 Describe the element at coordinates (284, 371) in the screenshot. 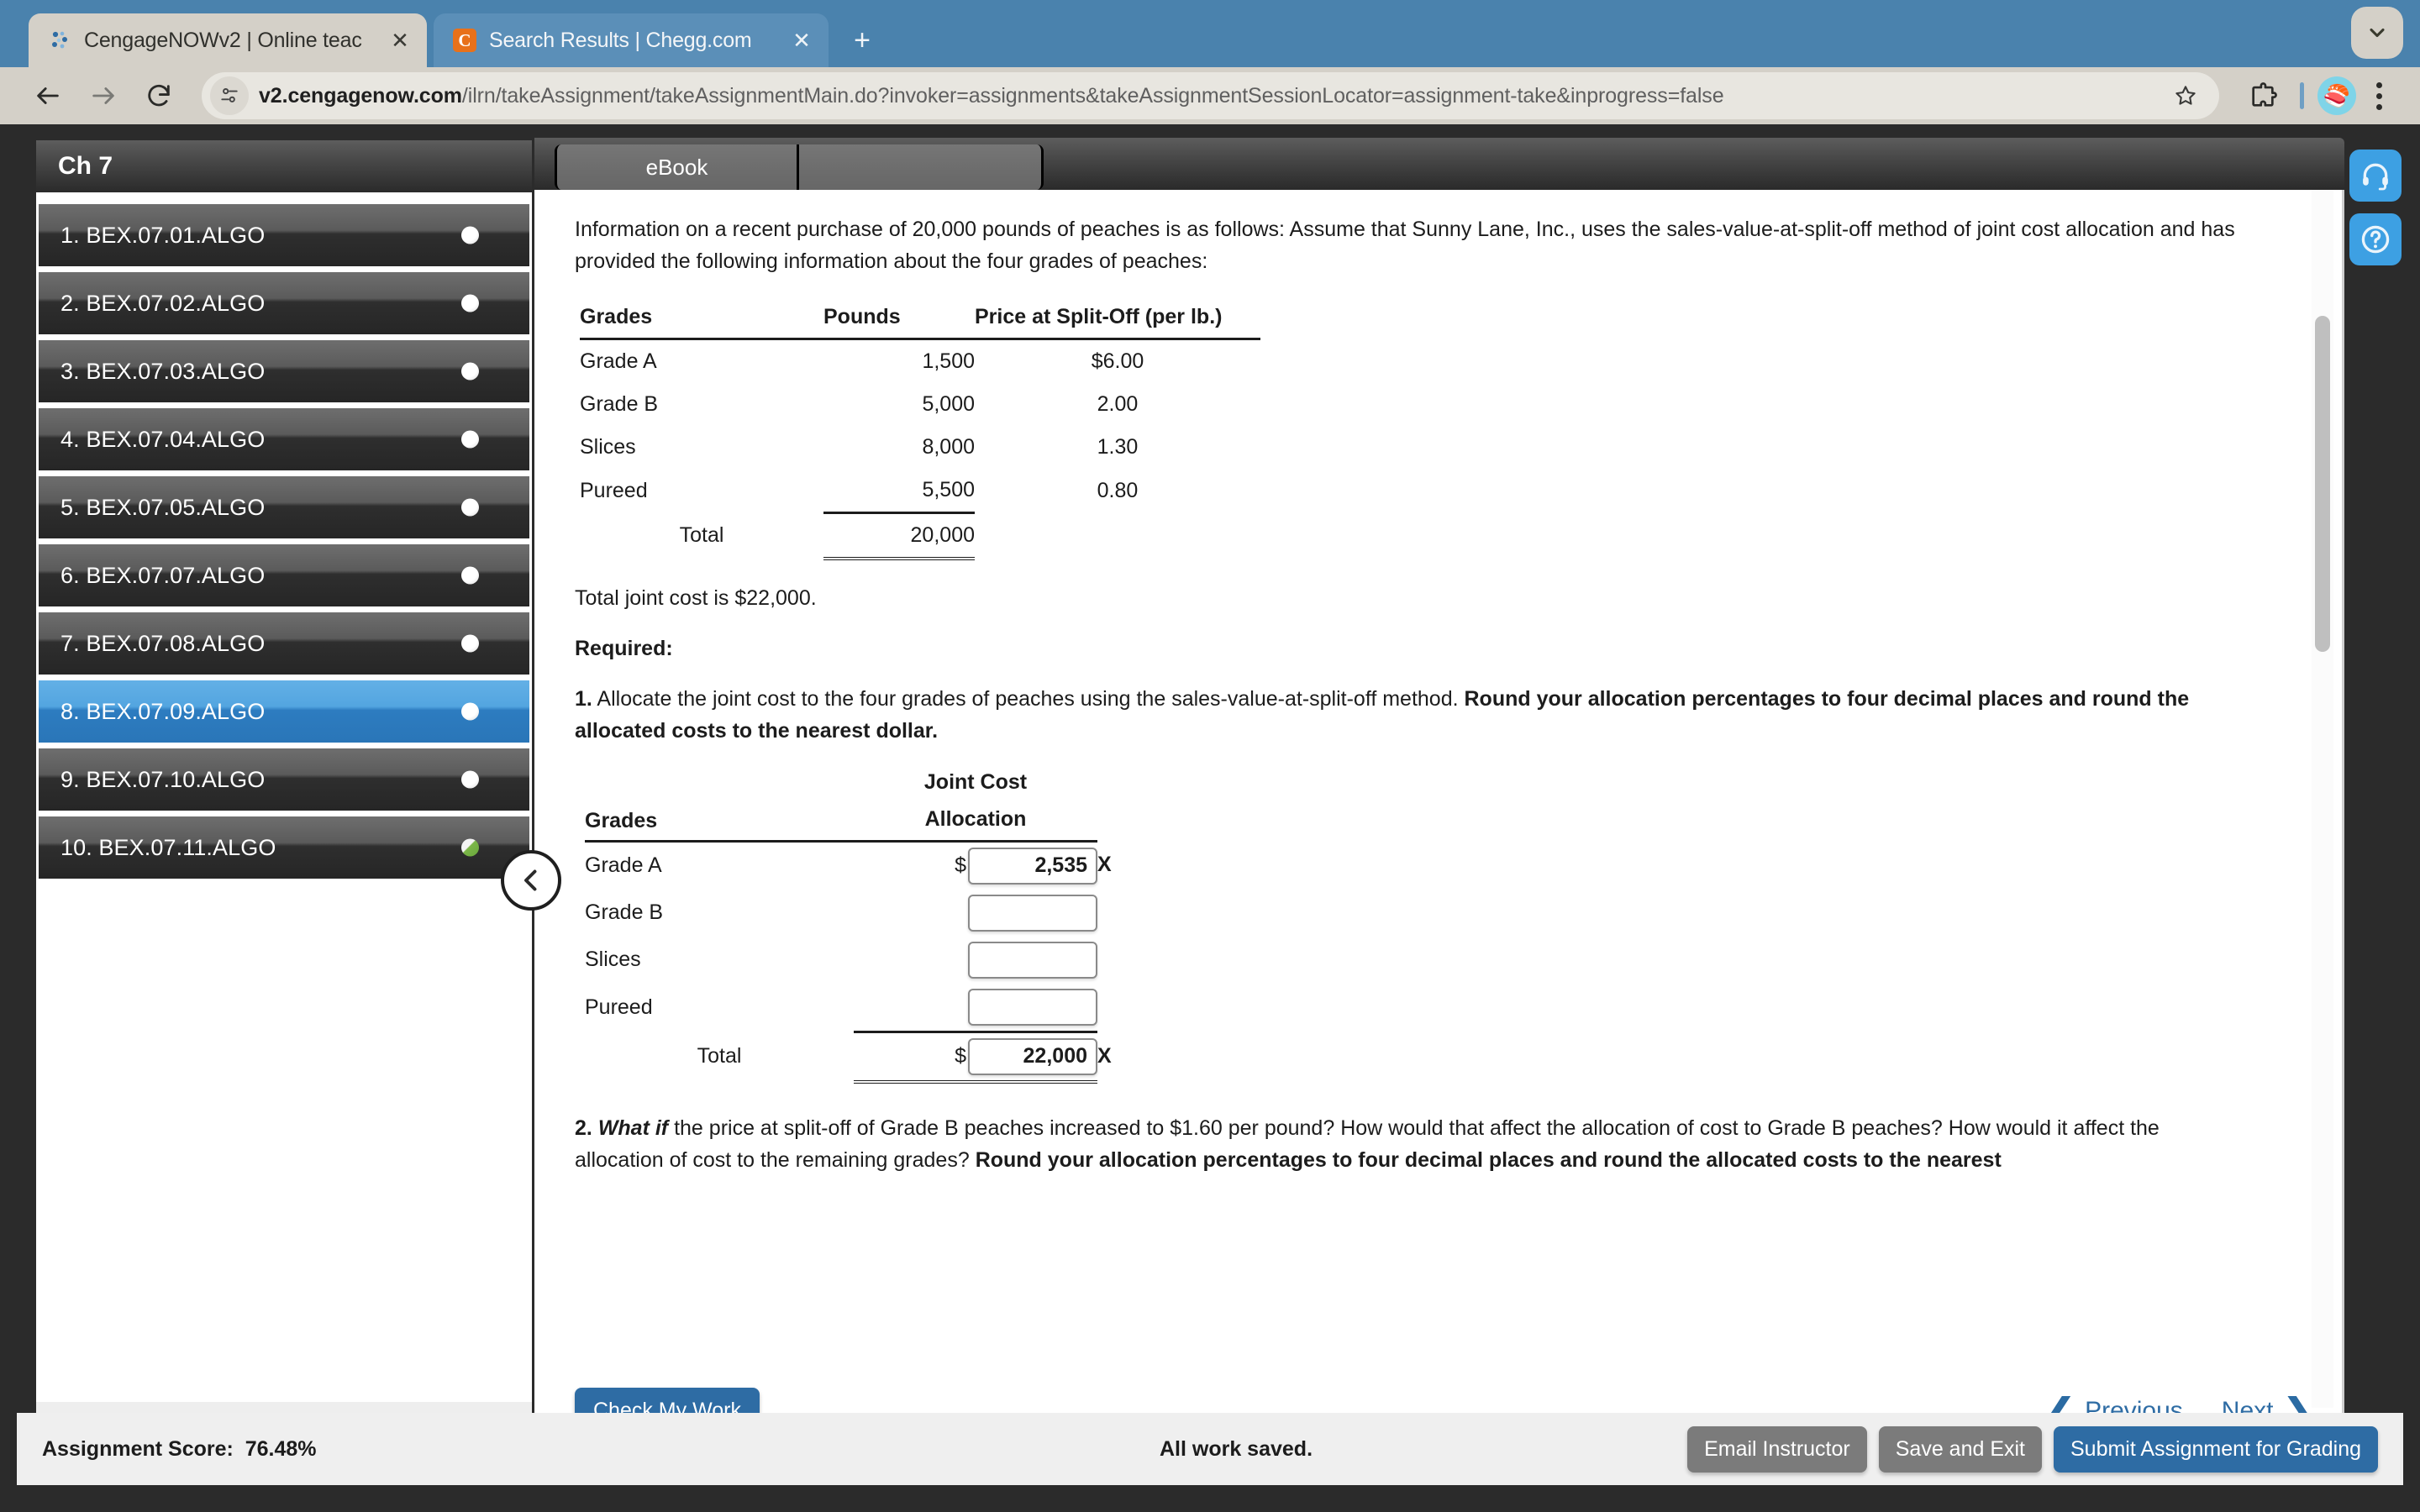

I see `sidebar-item-3: 3. BEX.07.03.ALGO` at that location.